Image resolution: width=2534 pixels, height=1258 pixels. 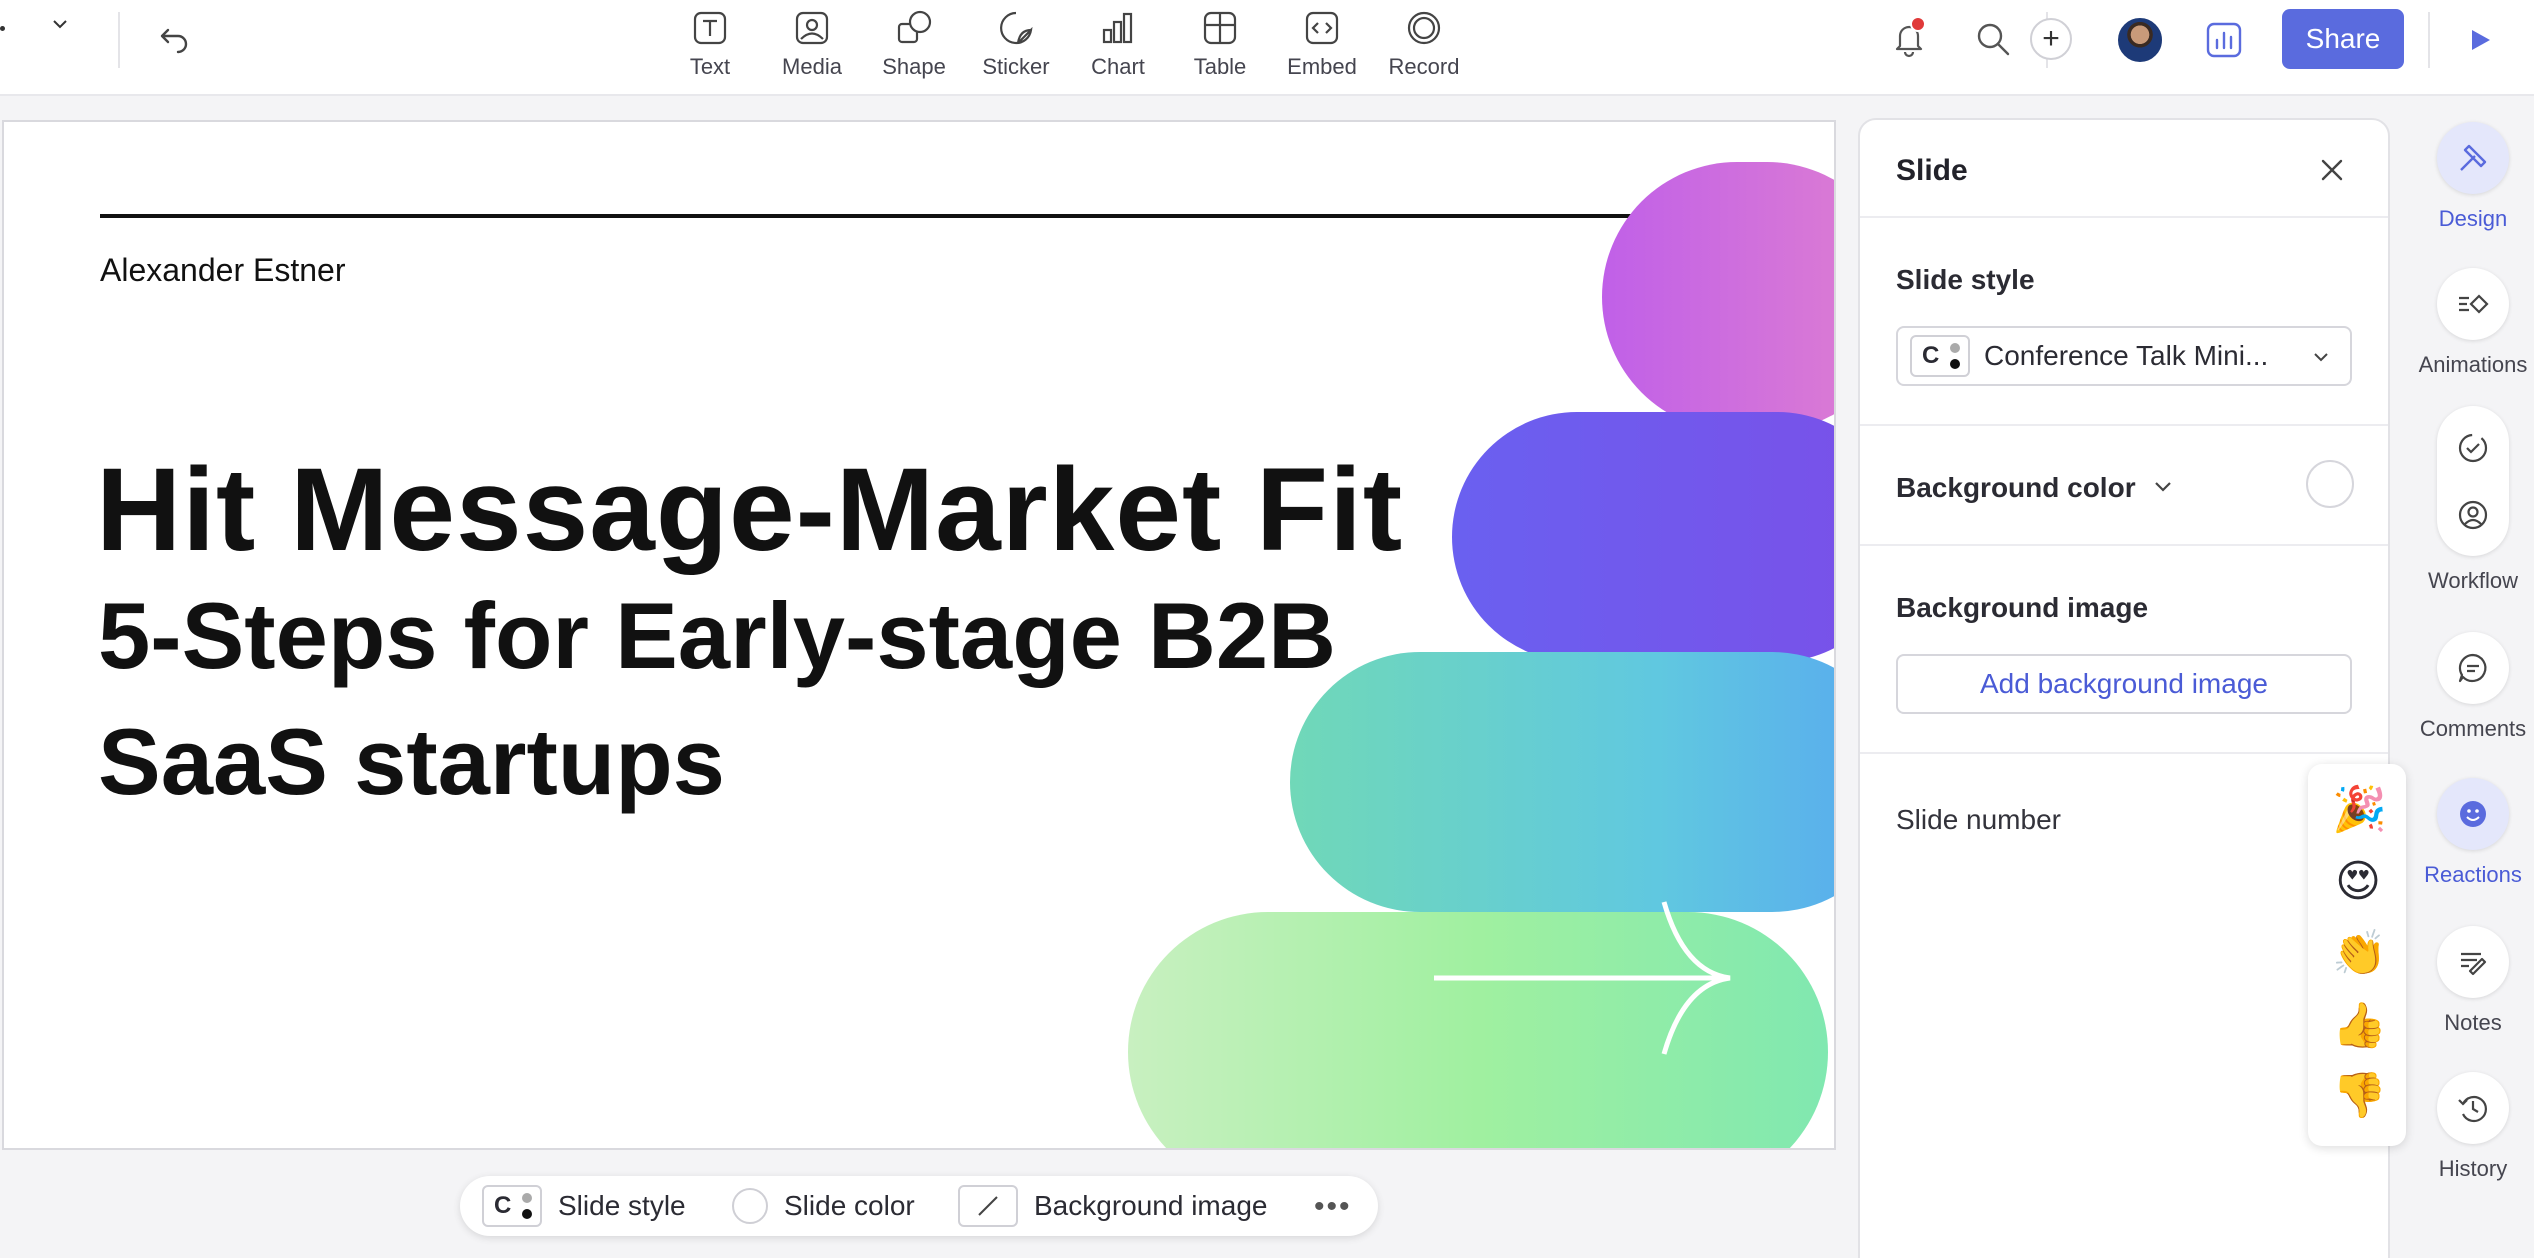 I want to click on rail-reactions: Reactions, so click(x=2473, y=833).